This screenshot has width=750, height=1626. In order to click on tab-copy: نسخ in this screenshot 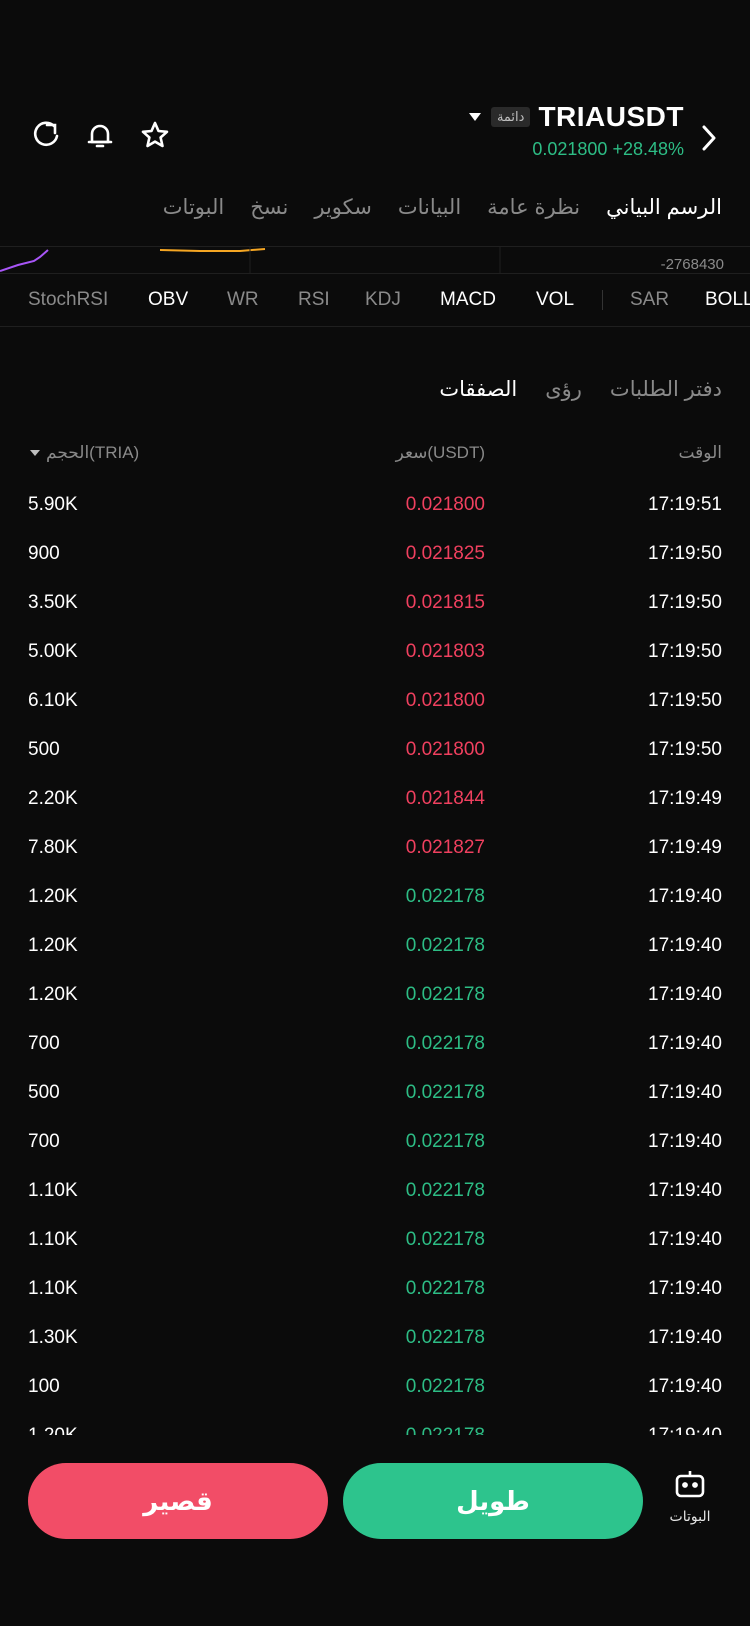, I will do `click(269, 207)`.